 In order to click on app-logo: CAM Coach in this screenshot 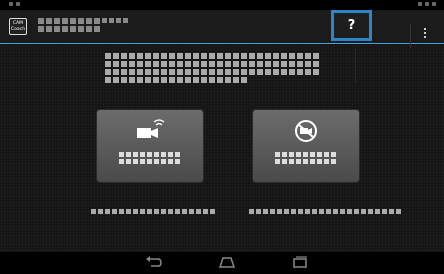, I will do `click(18, 26)`.